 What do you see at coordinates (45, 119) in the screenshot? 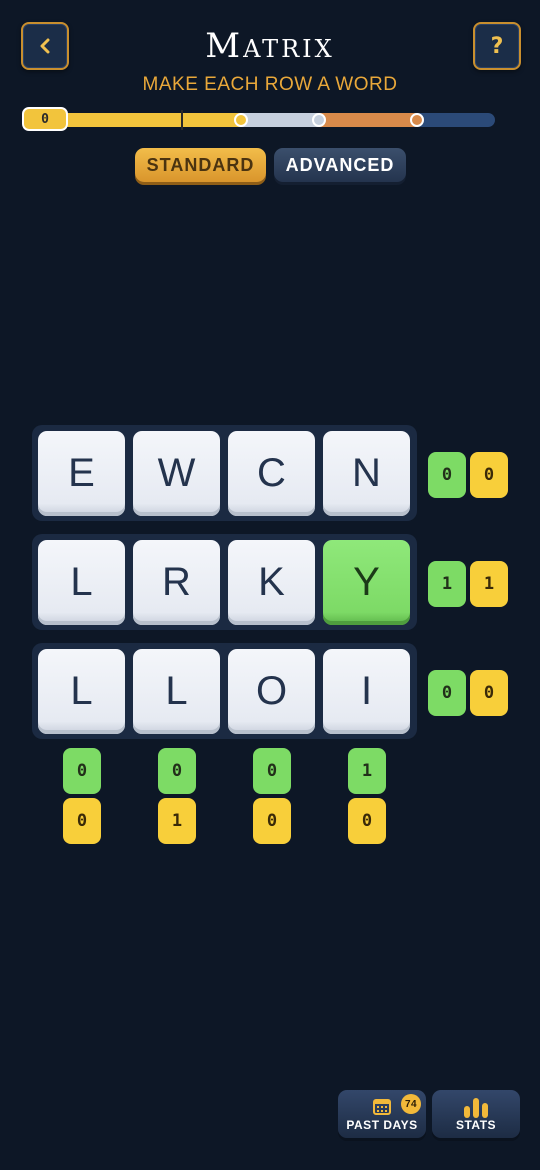
I see `score-indicator: 0` at bounding box center [45, 119].